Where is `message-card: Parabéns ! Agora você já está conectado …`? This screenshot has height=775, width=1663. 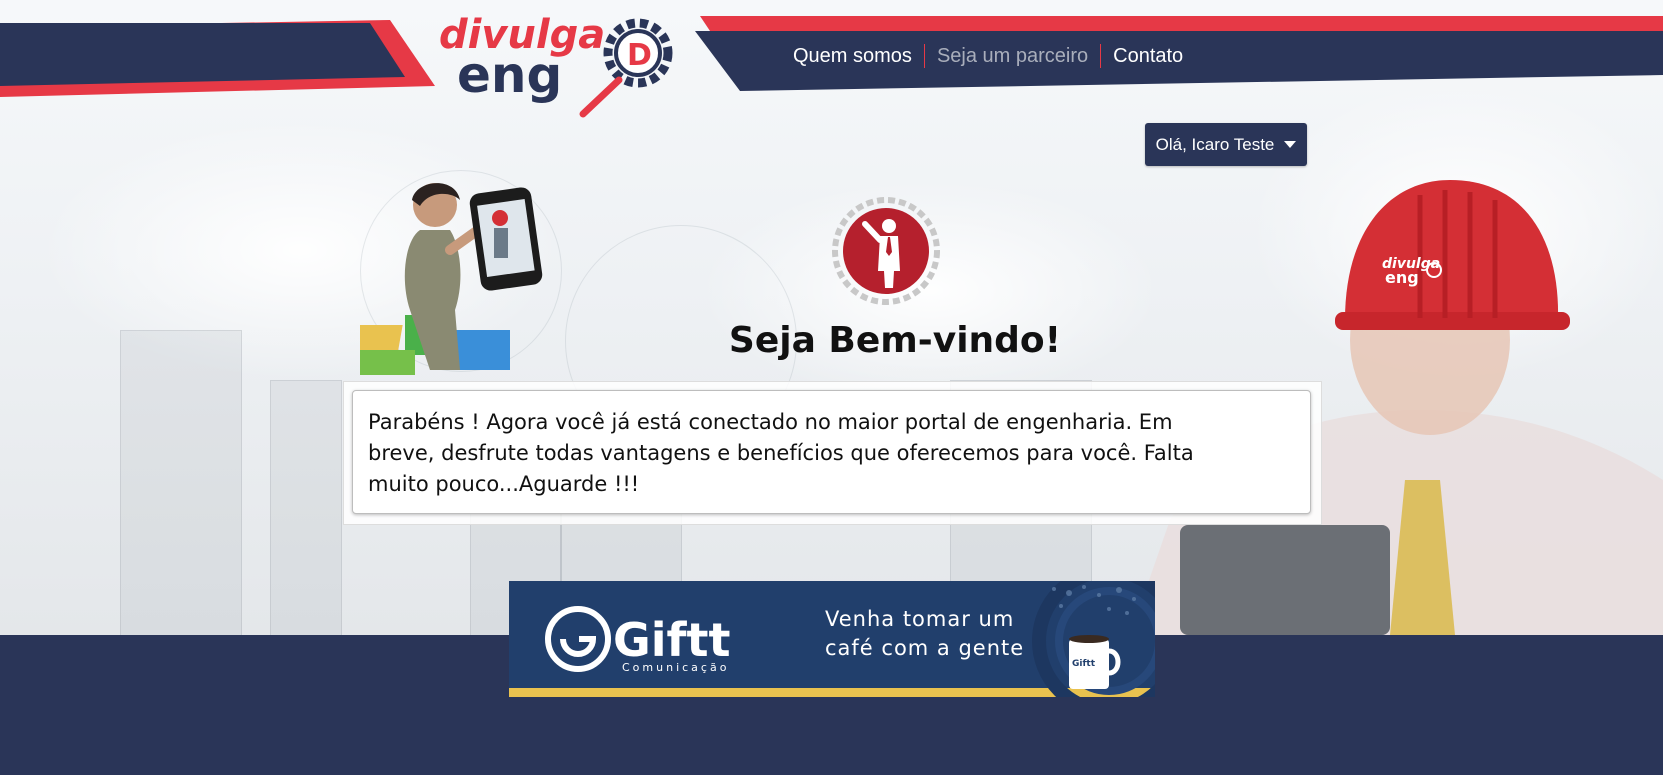
message-card: Parabéns ! Agora você já está conectado … is located at coordinates (831, 452).